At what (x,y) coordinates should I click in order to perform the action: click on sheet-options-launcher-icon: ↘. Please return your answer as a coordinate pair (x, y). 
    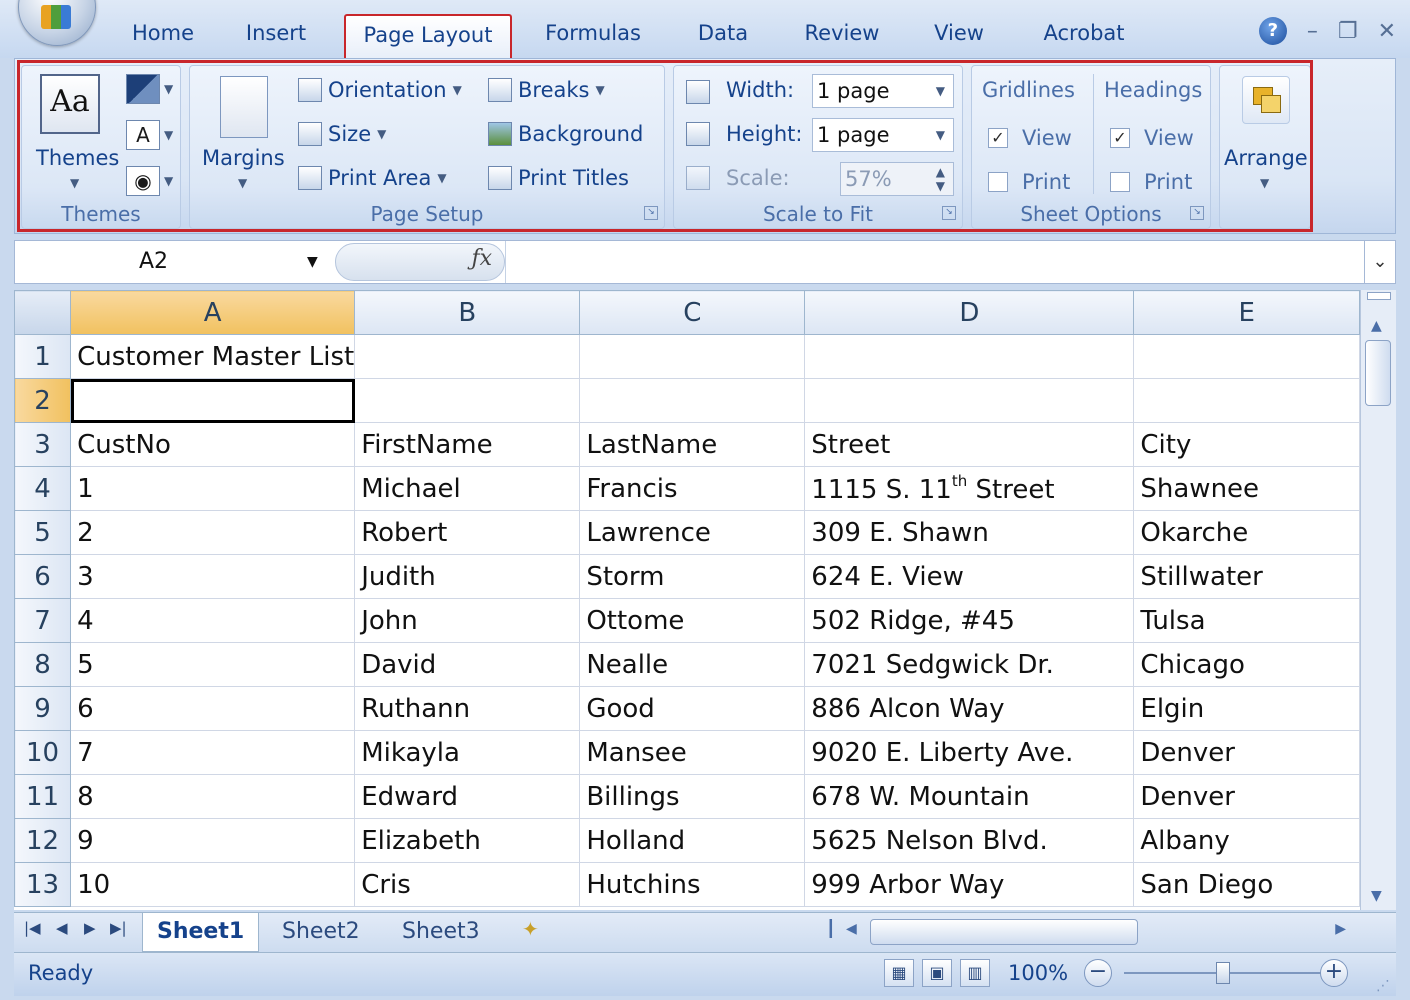
    Looking at the image, I should click on (1197, 213).